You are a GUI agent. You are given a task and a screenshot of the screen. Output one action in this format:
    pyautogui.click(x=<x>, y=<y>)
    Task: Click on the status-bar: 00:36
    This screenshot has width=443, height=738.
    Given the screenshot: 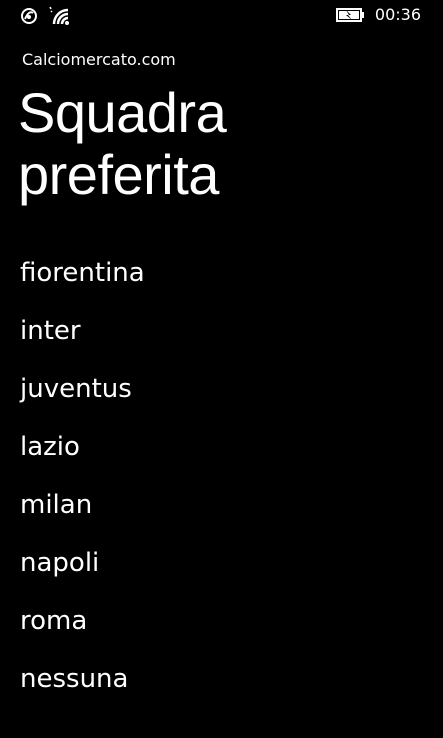 What is the action you would take?
    pyautogui.click(x=221, y=16)
    